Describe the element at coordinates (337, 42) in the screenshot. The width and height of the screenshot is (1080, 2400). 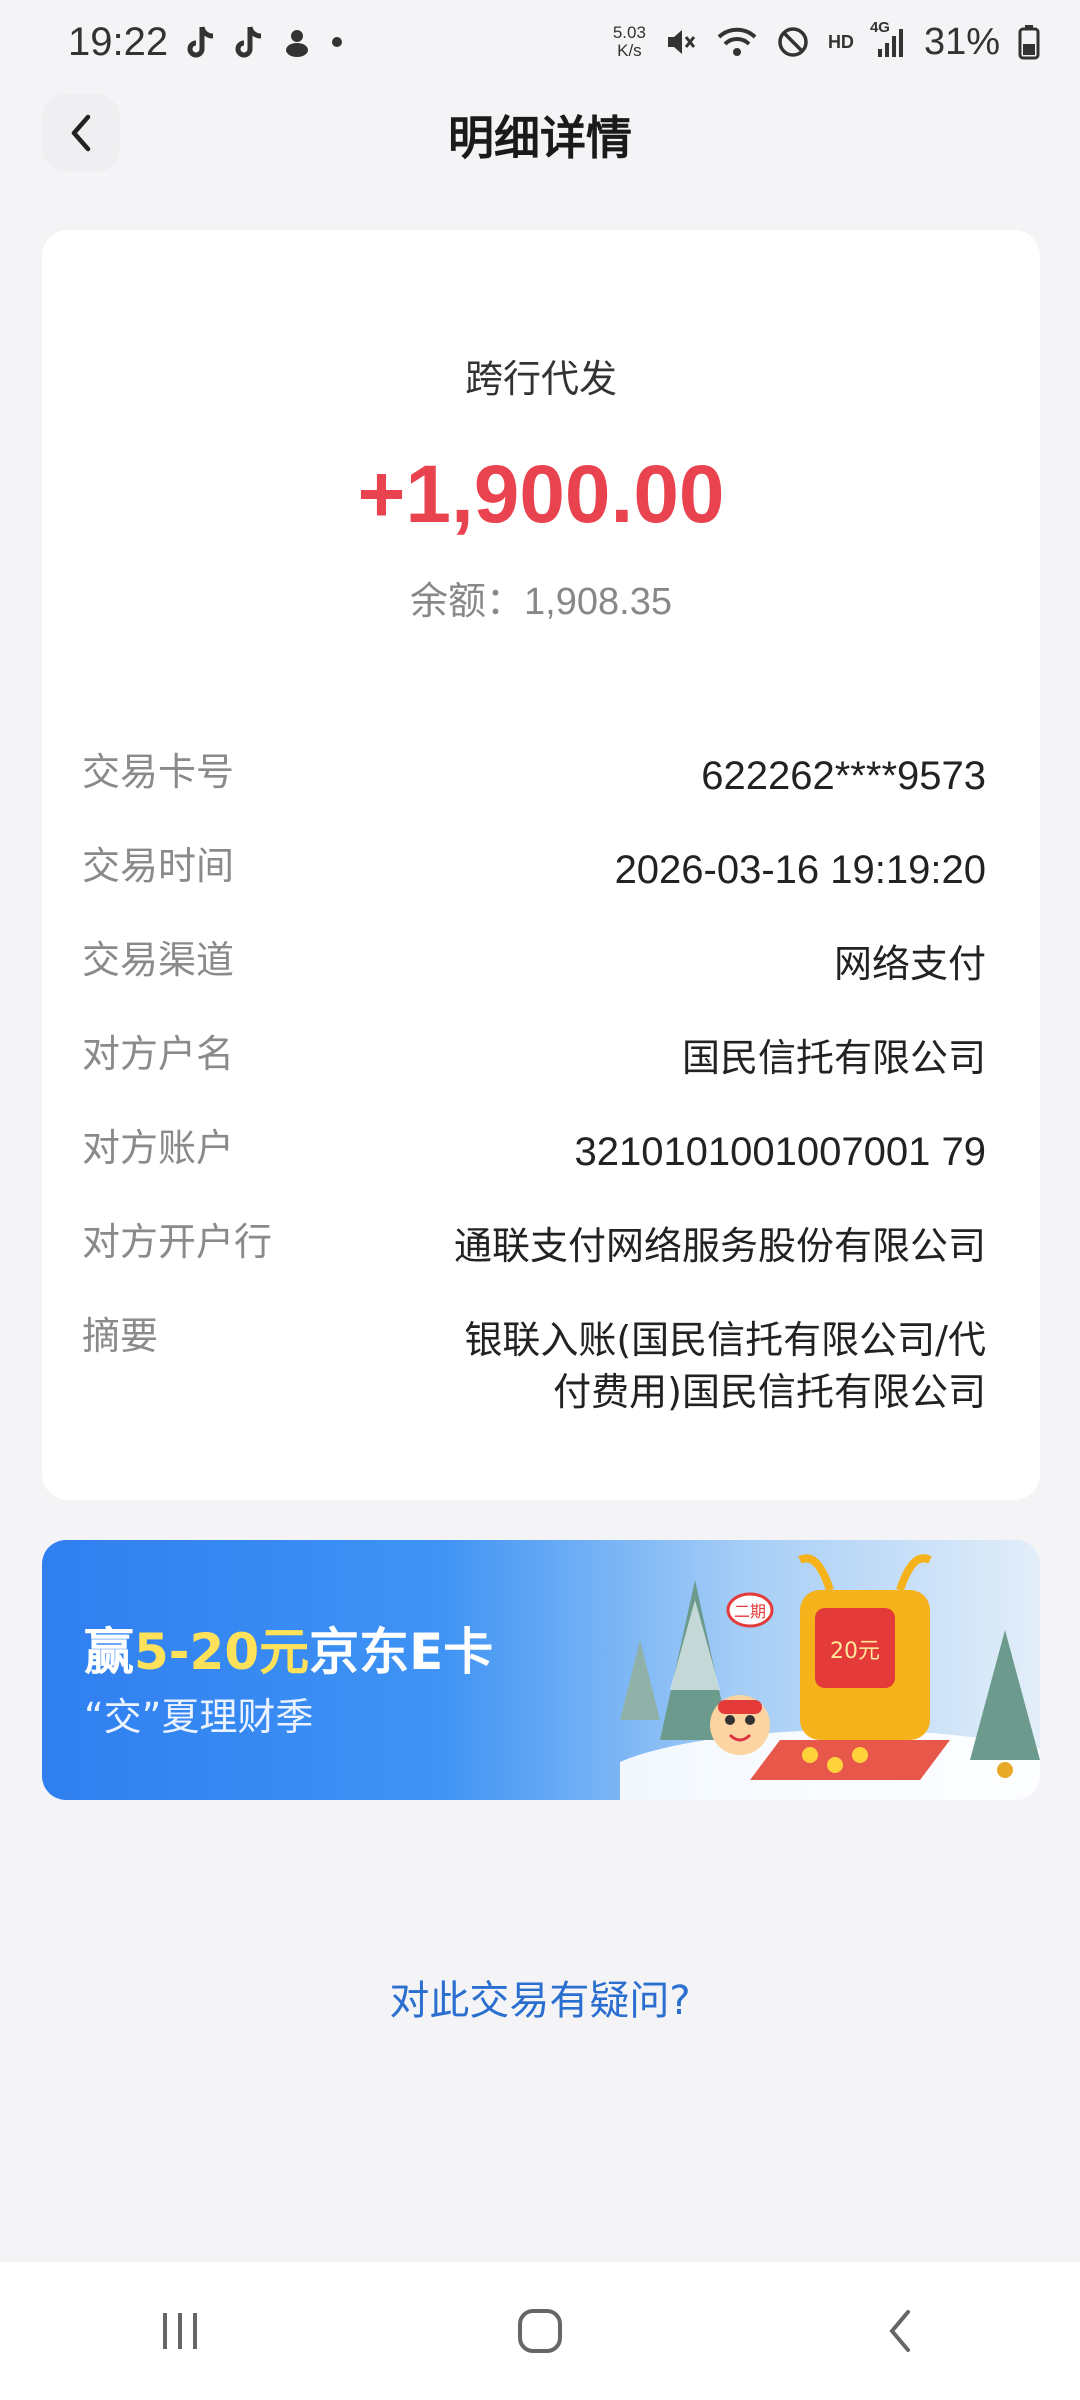
I see `dot-icon` at that location.